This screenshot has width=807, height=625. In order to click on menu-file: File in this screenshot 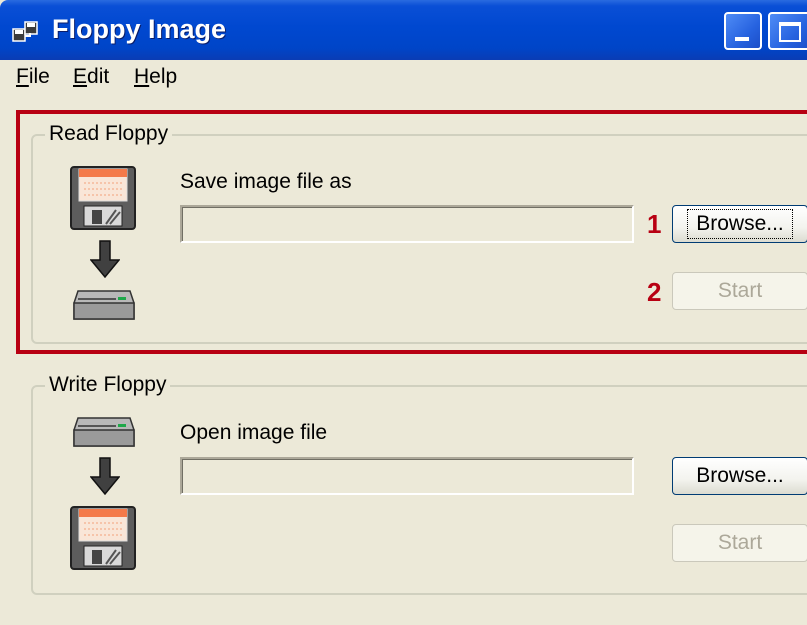, I will do `click(33, 77)`.